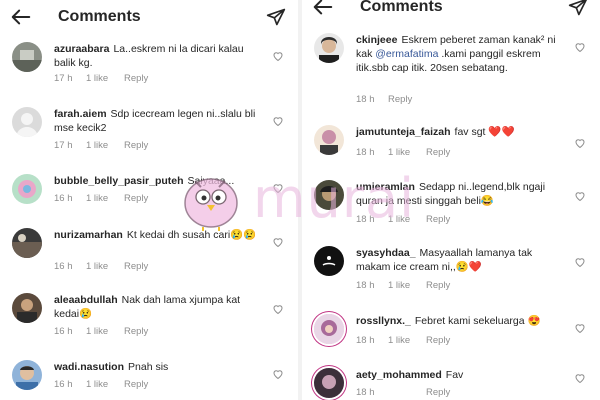  Describe the element at coordinates (454, 375) in the screenshot. I see `comment-body: Fav` at that location.